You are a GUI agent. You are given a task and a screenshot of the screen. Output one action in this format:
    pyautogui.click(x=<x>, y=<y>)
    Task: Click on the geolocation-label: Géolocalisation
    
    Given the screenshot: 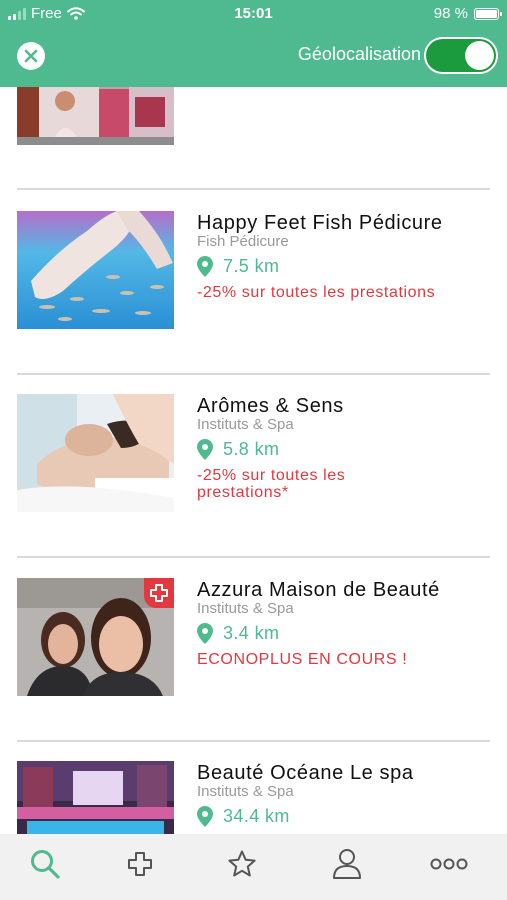 What is the action you would take?
    pyautogui.click(x=359, y=54)
    